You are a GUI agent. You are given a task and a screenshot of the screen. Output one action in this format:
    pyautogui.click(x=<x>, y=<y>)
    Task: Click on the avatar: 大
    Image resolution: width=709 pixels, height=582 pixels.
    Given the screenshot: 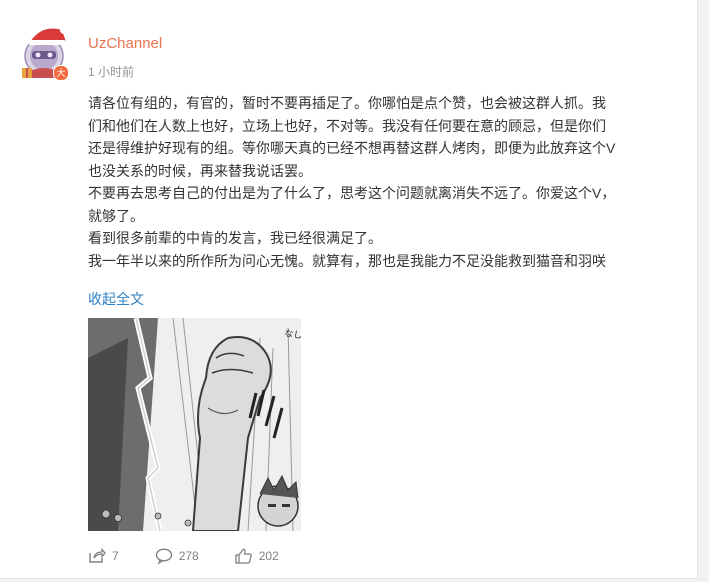 What is the action you would take?
    pyautogui.click(x=46, y=51)
    